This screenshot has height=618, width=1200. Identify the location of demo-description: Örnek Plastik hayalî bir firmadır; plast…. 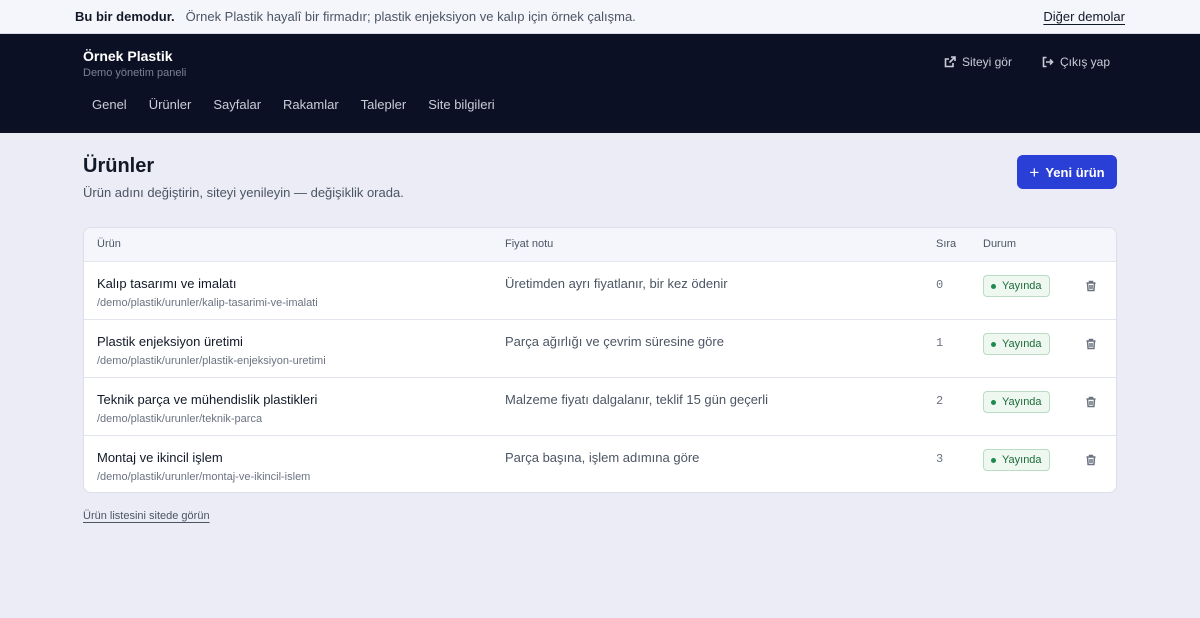
(410, 16).